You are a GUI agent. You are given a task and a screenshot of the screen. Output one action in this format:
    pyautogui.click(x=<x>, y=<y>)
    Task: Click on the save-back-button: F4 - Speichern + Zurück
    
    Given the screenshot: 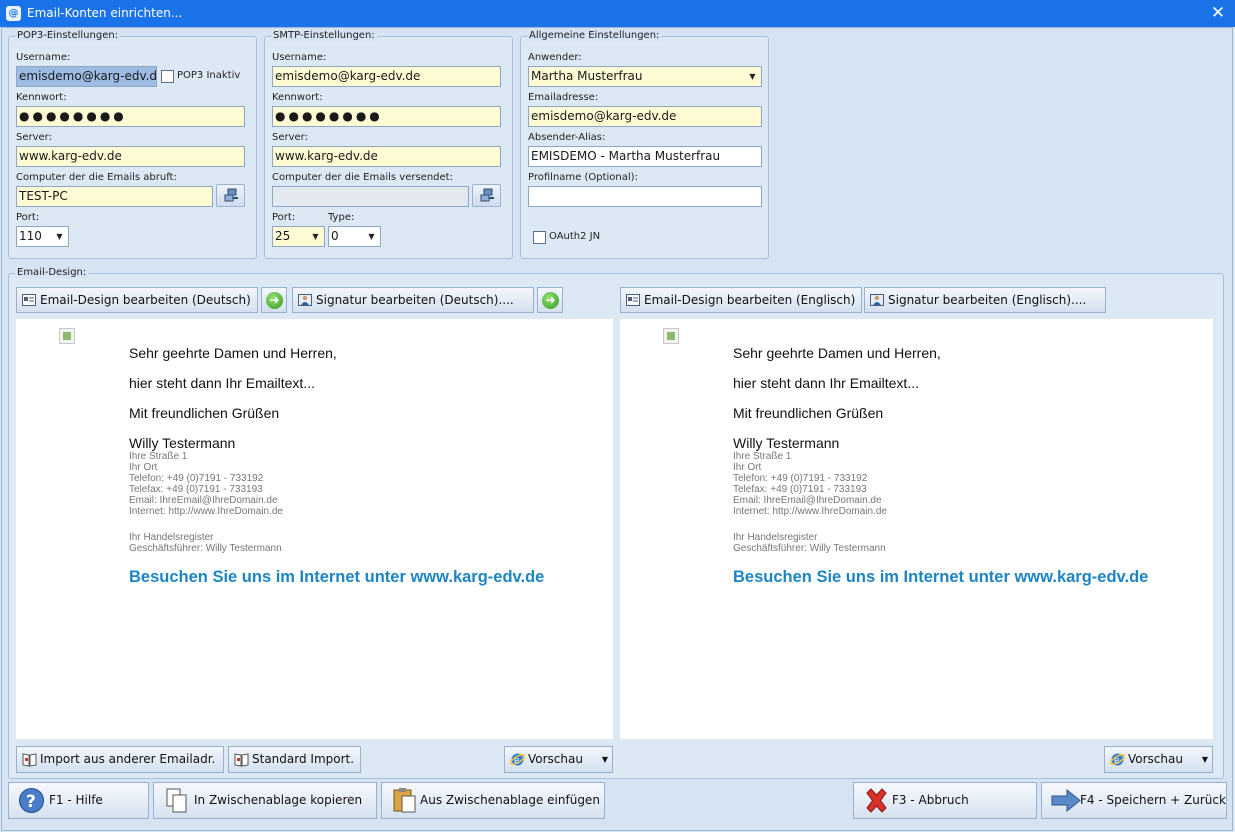 What is the action you would take?
    pyautogui.click(x=1134, y=800)
    